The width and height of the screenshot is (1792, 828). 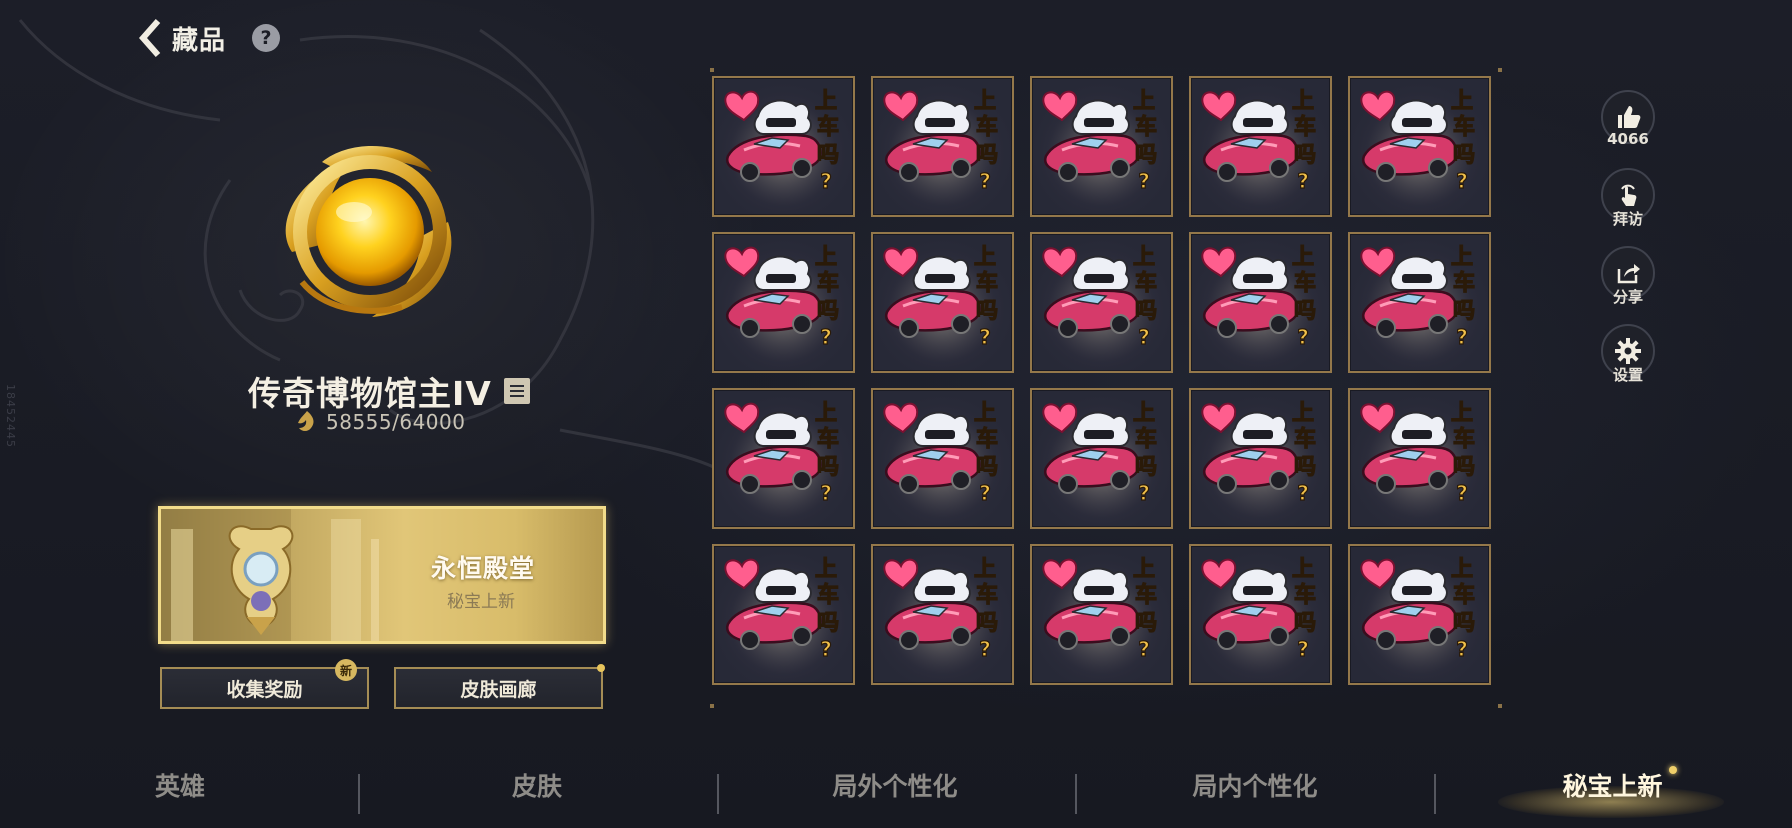 I want to click on eternal-hall-banner: 永恒殿堂 秘宝上新, so click(x=382, y=575).